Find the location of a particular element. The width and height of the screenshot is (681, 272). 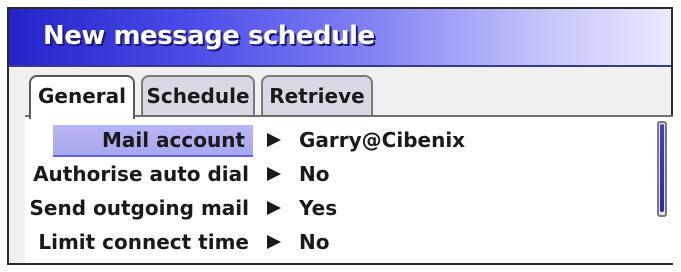

tab-general: General is located at coordinates (82, 97).